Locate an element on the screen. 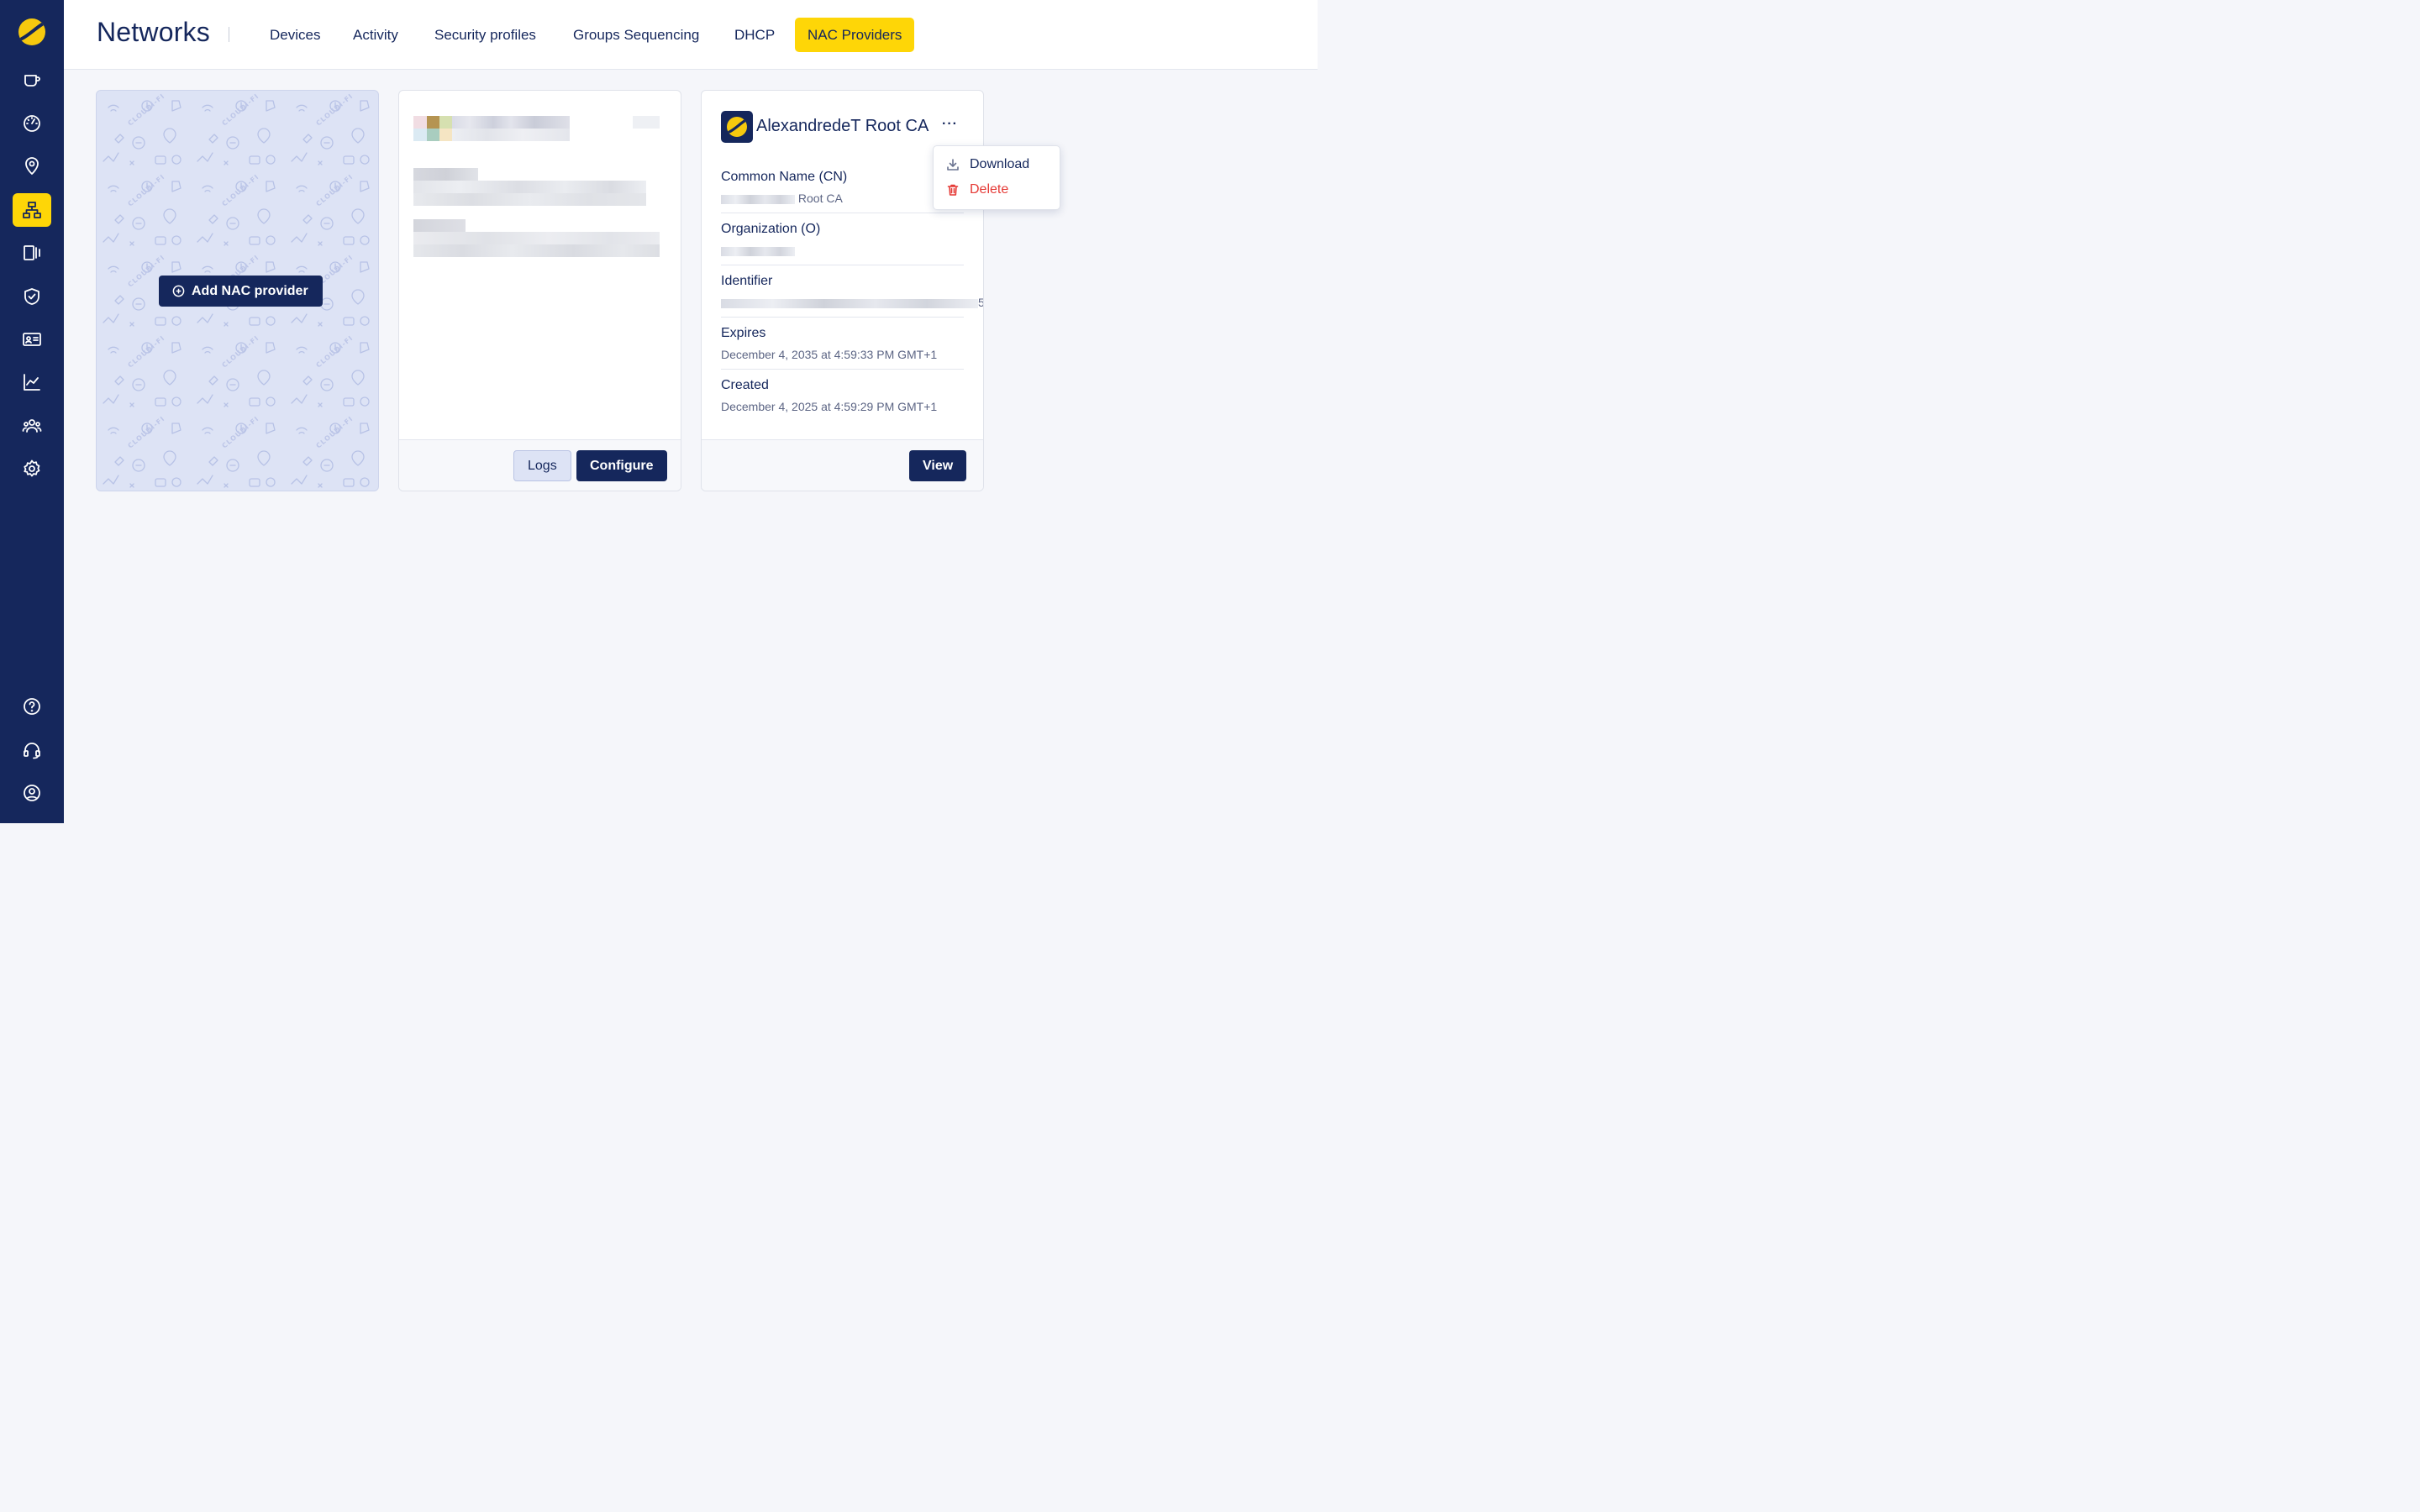 Image resolution: width=2420 pixels, height=1512 pixels. field-value: December 4, 2025 at 4:59:29 PM GMT+1 is located at coordinates (829, 406).